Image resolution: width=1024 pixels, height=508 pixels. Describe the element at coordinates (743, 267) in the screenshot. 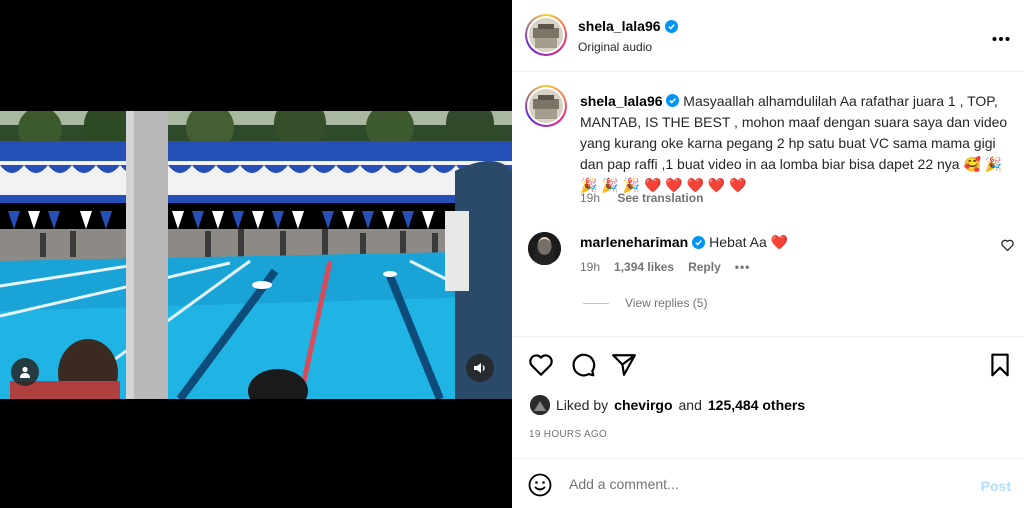

I see `comment-more-button: •••` at that location.